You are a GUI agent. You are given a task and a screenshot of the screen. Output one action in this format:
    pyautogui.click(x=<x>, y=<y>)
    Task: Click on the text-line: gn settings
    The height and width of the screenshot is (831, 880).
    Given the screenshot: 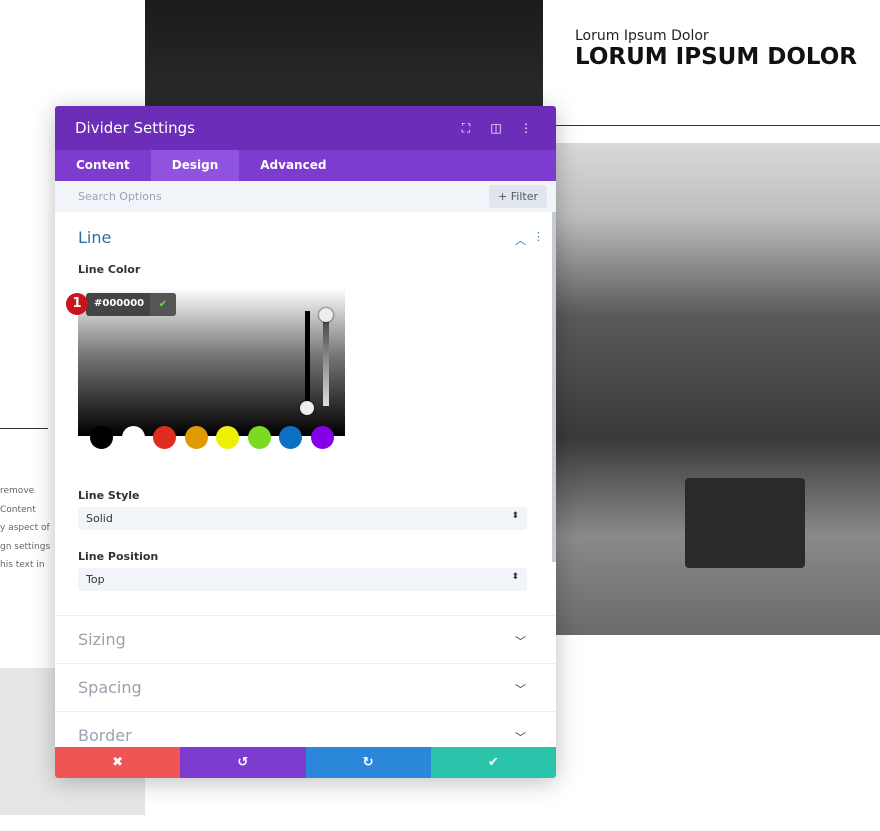 What is the action you would take?
    pyautogui.click(x=25, y=546)
    